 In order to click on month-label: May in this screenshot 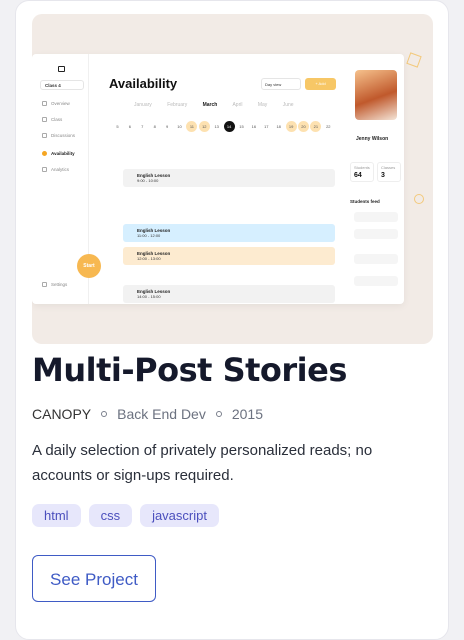, I will do `click(262, 105)`.